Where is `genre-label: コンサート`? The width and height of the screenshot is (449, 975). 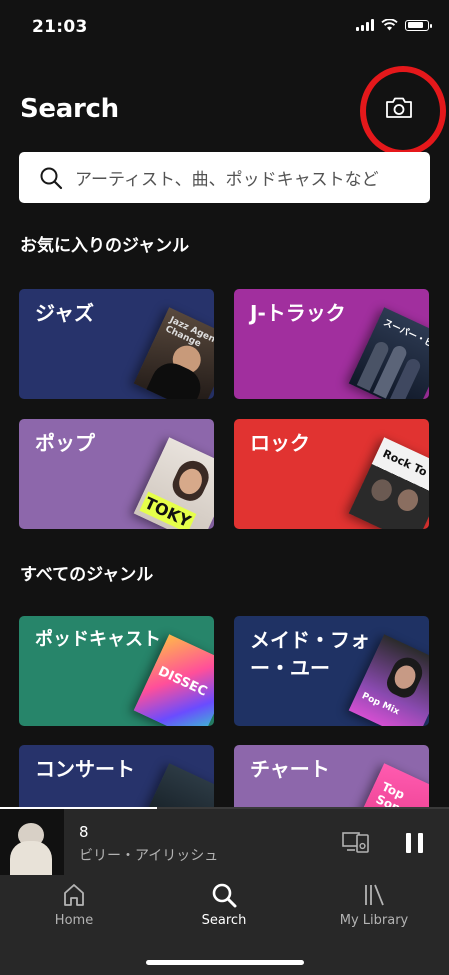
genre-label: コンサート is located at coordinates (85, 769).